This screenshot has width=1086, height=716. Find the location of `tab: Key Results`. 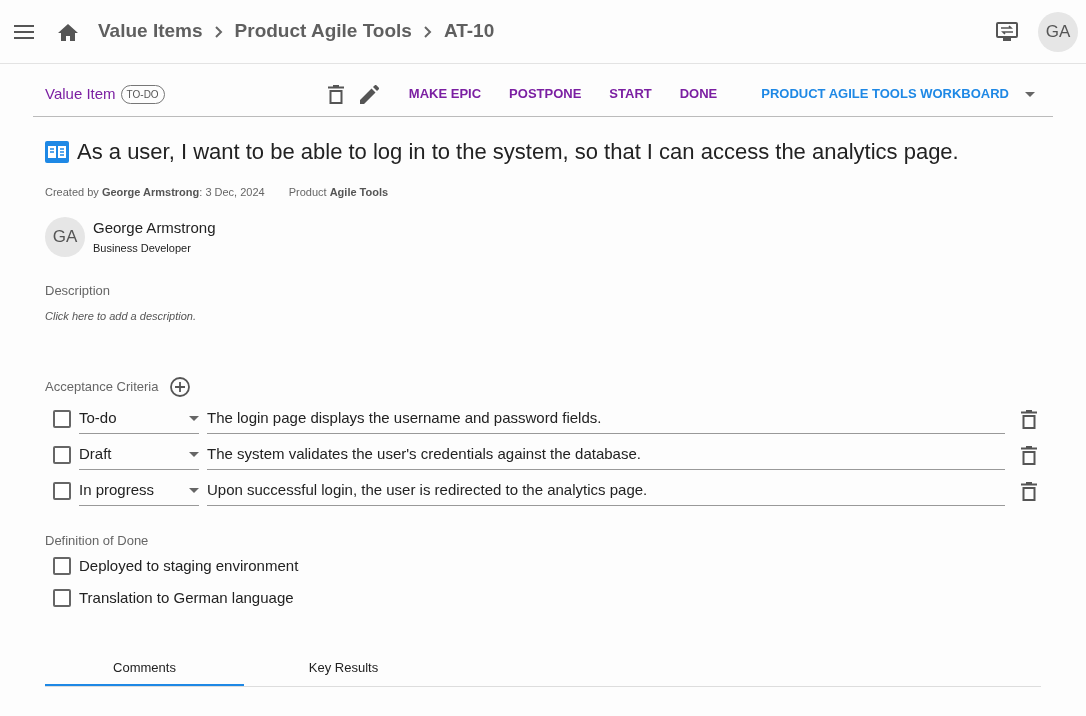

tab: Key Results is located at coordinates (343, 669).